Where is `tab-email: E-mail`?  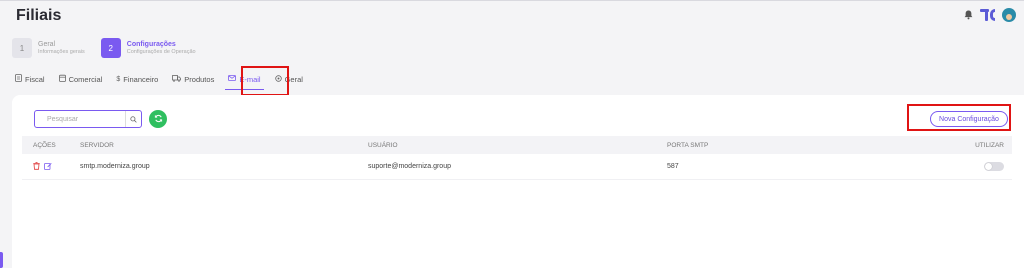
tab-email: E-mail is located at coordinates (244, 81).